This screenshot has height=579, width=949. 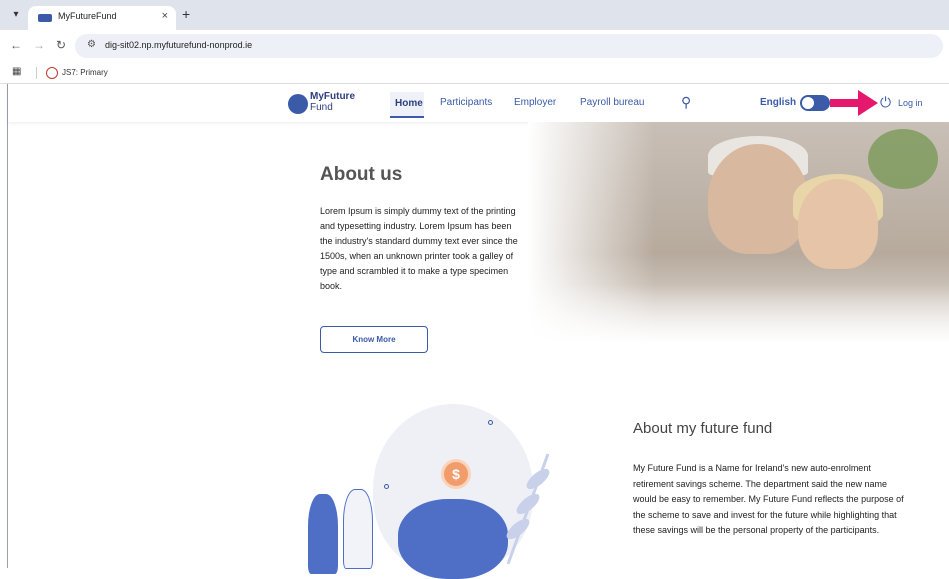 I want to click on nav-home: Home, so click(x=407, y=105).